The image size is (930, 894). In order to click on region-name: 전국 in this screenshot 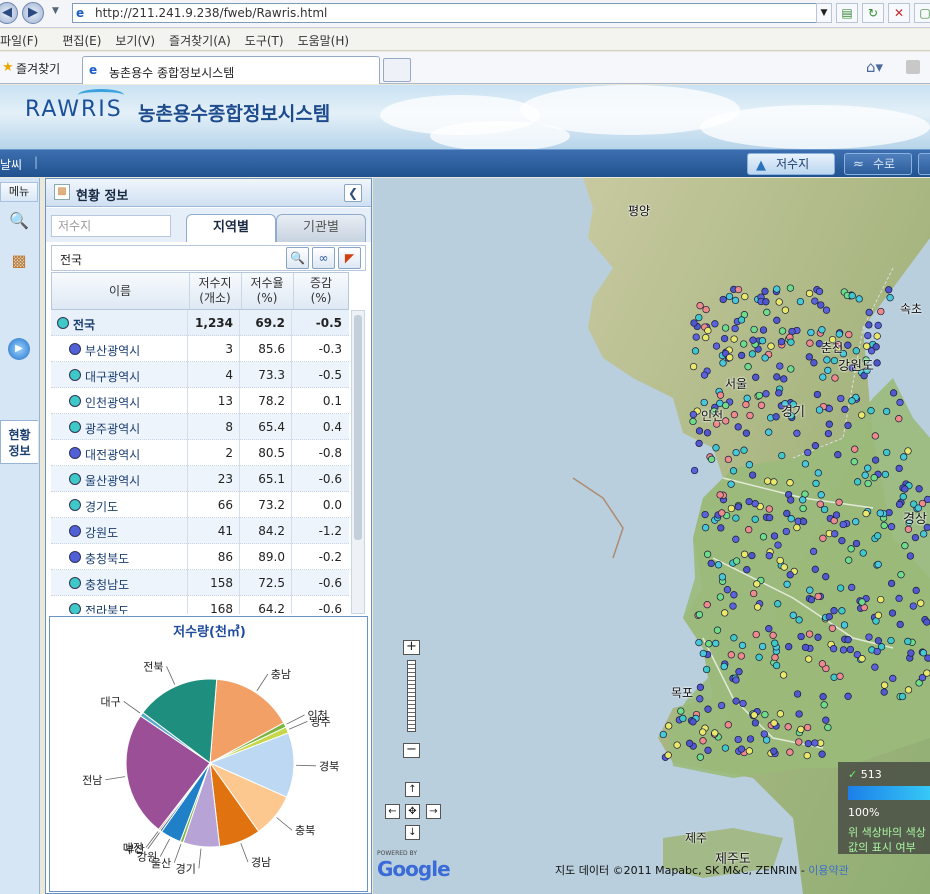, I will do `click(84, 324)`.